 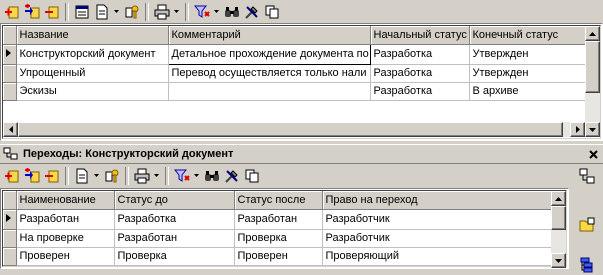 What do you see at coordinates (92, 35) in the screenshot?
I see `column-header: Название` at bounding box center [92, 35].